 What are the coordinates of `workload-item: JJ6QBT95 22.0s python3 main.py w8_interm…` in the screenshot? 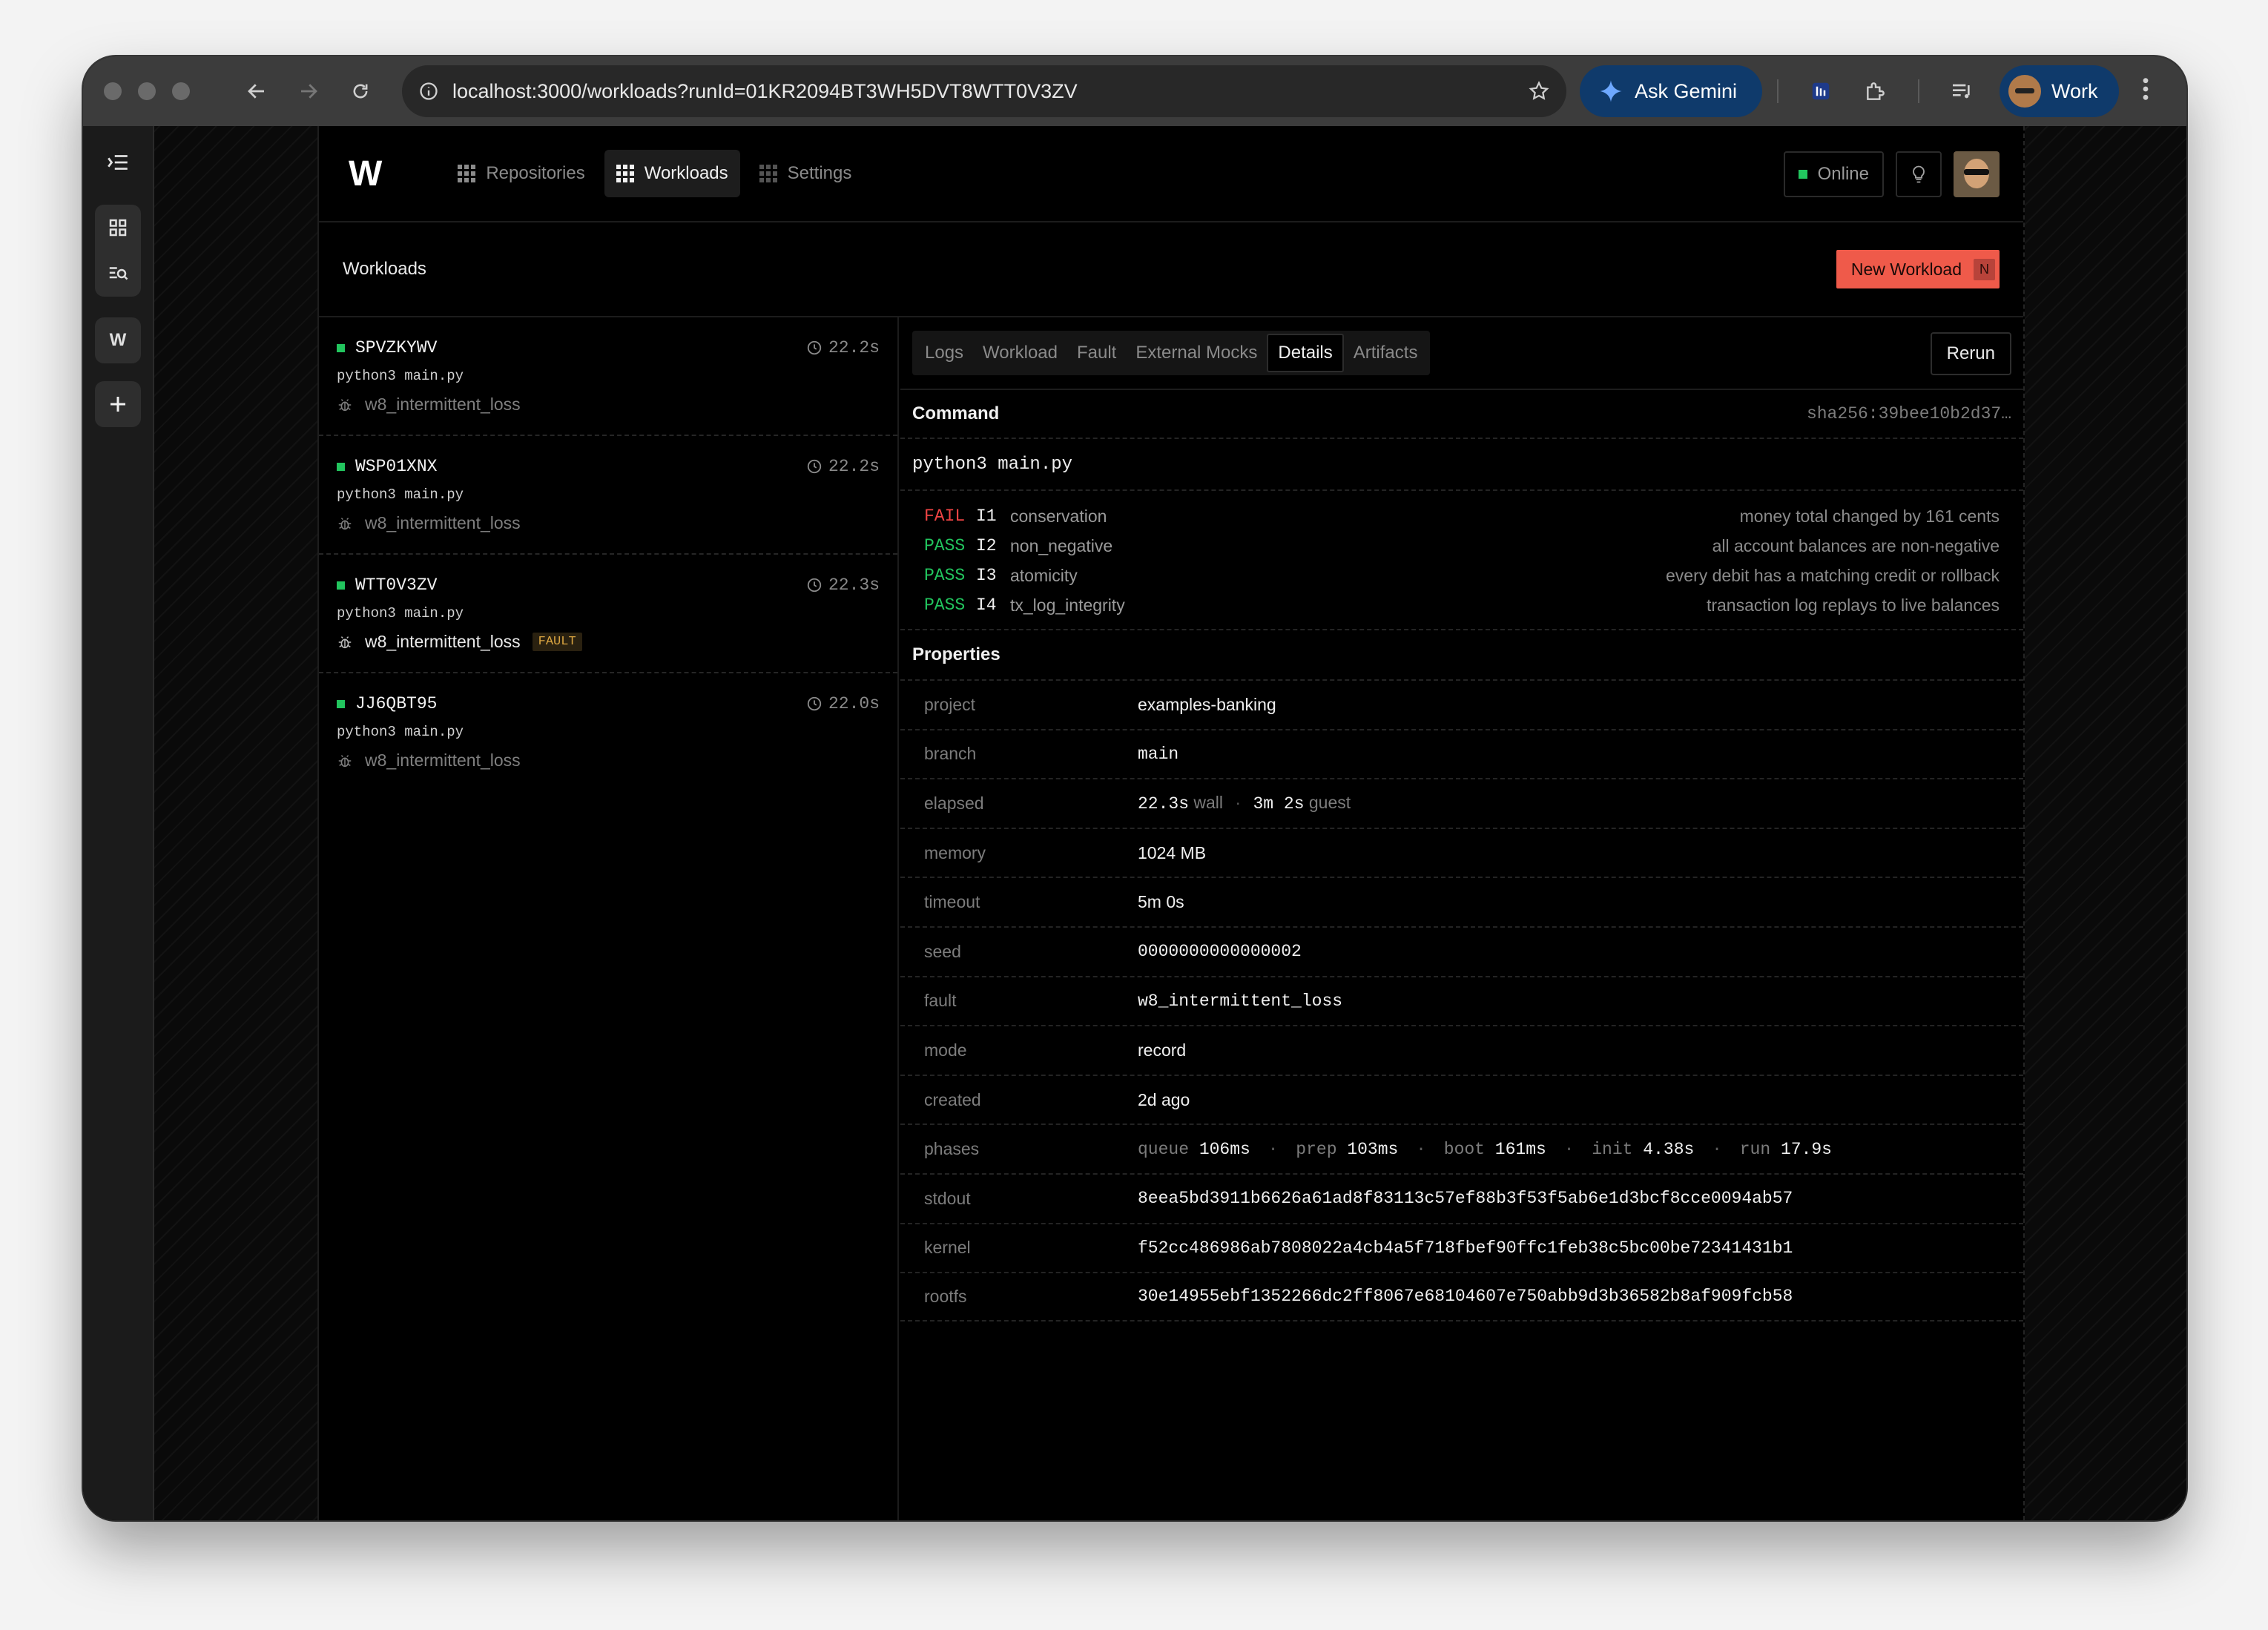 It's located at (608, 732).